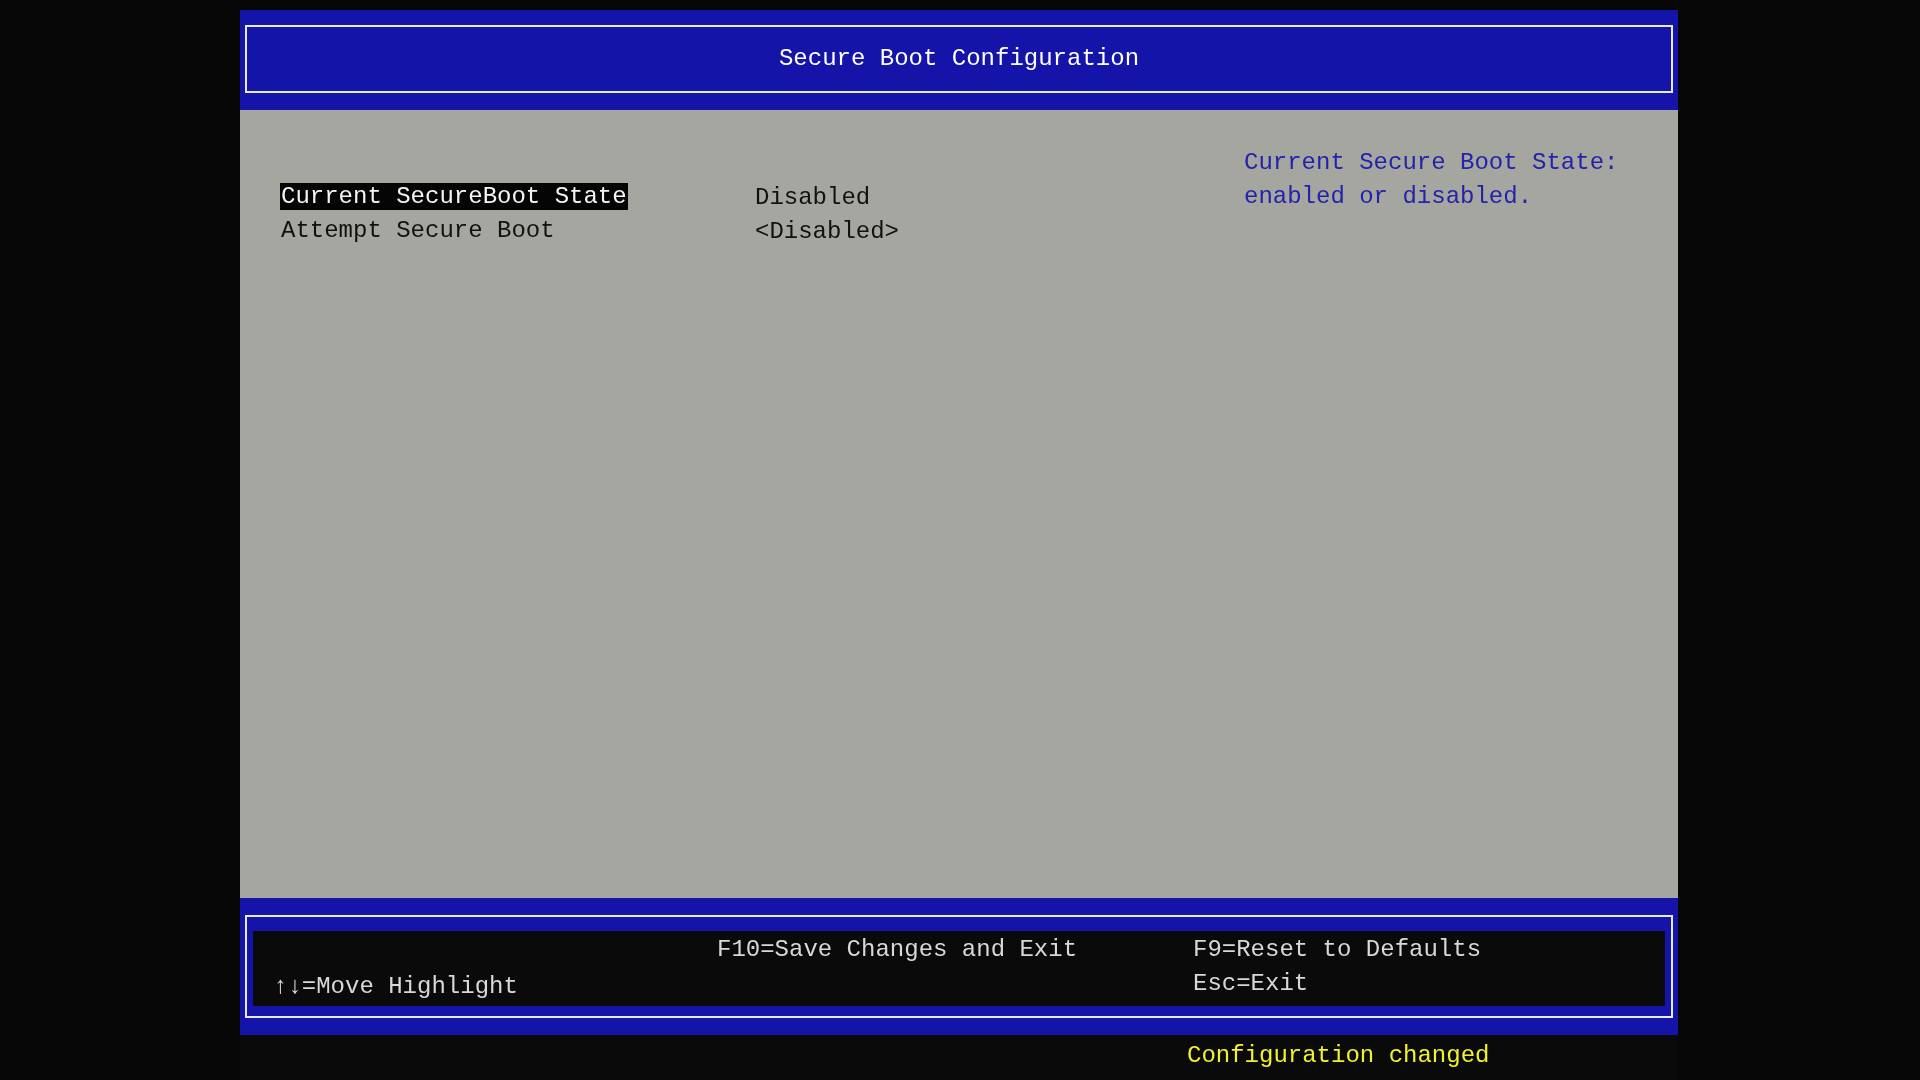  What do you see at coordinates (827, 231) in the screenshot?
I see `setting-value: <Disabled>` at bounding box center [827, 231].